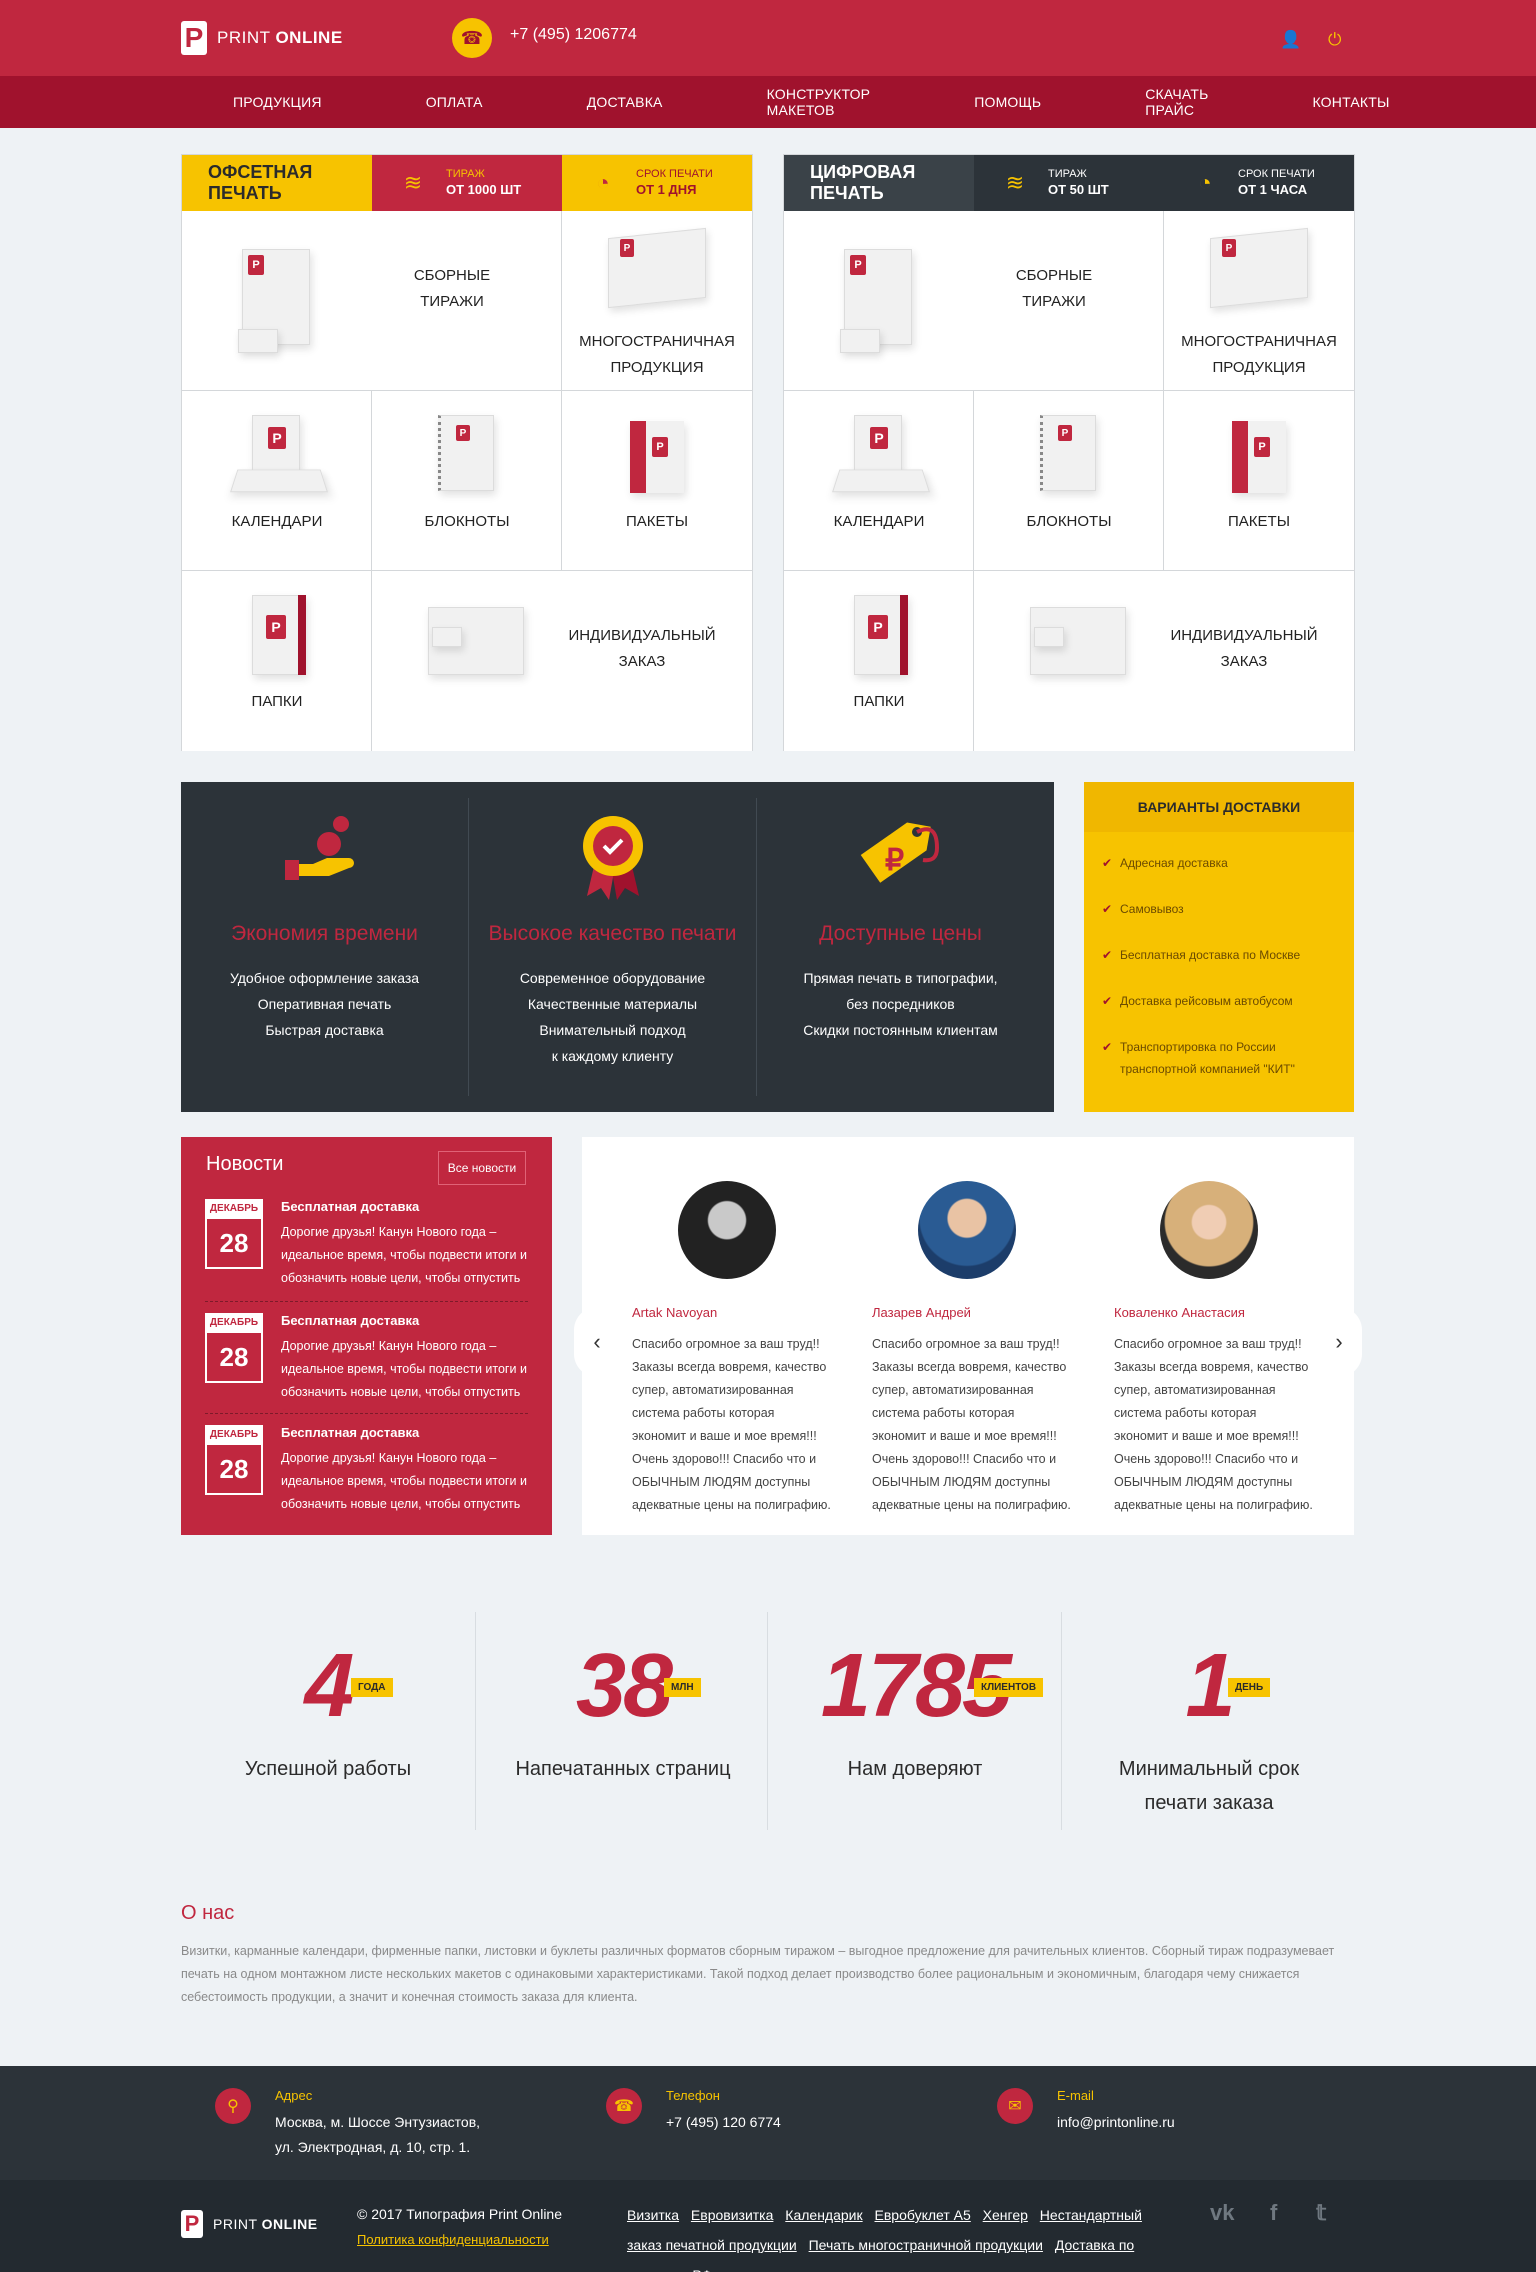 This screenshot has height=2272, width=1536. What do you see at coordinates (1339, 1342) in the screenshot?
I see `next-arrow-button: ›` at bounding box center [1339, 1342].